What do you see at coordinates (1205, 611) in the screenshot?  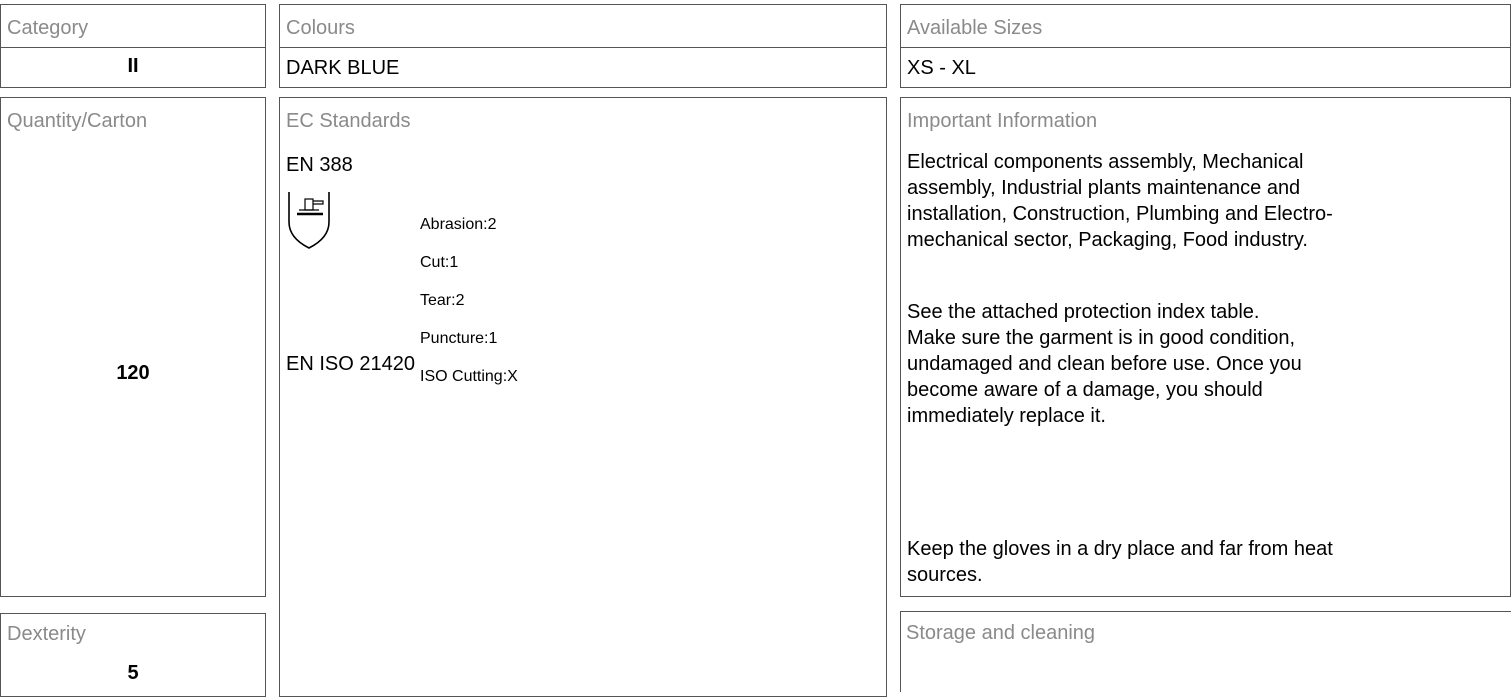 I see `storage-top-line` at bounding box center [1205, 611].